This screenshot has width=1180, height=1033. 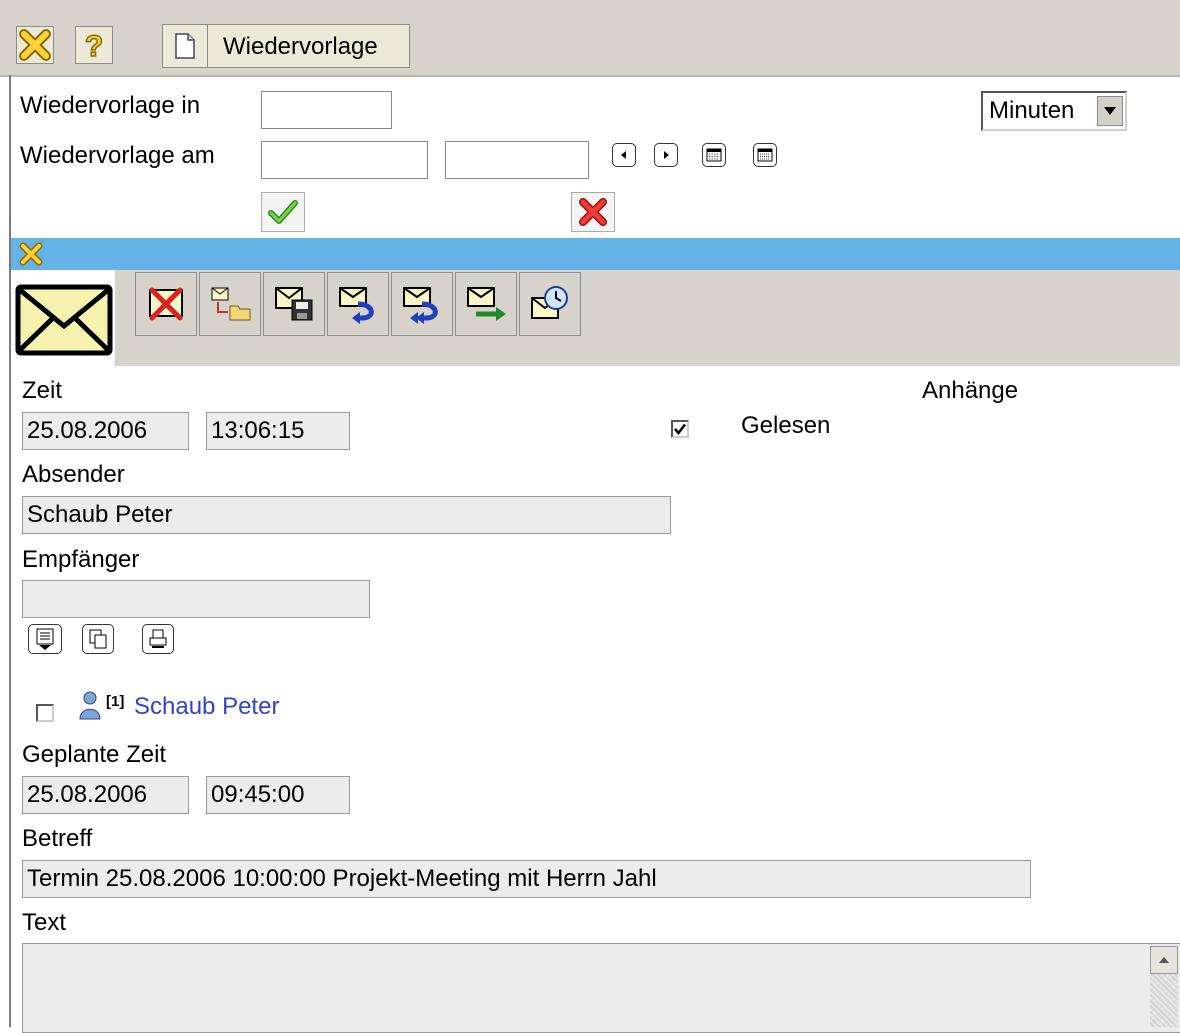 I want to click on reminder-button, so click(x=550, y=304).